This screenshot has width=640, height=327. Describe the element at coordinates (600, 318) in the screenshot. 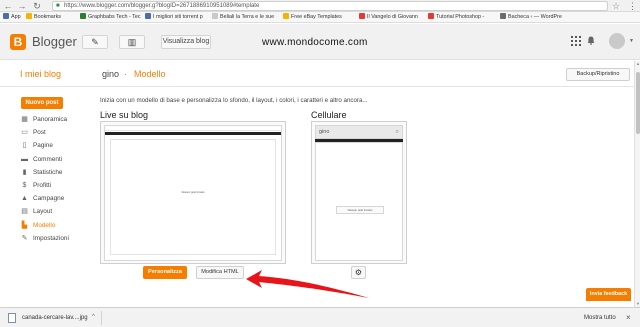

I see `show-all-downloads-link: Mostra tutto` at that location.